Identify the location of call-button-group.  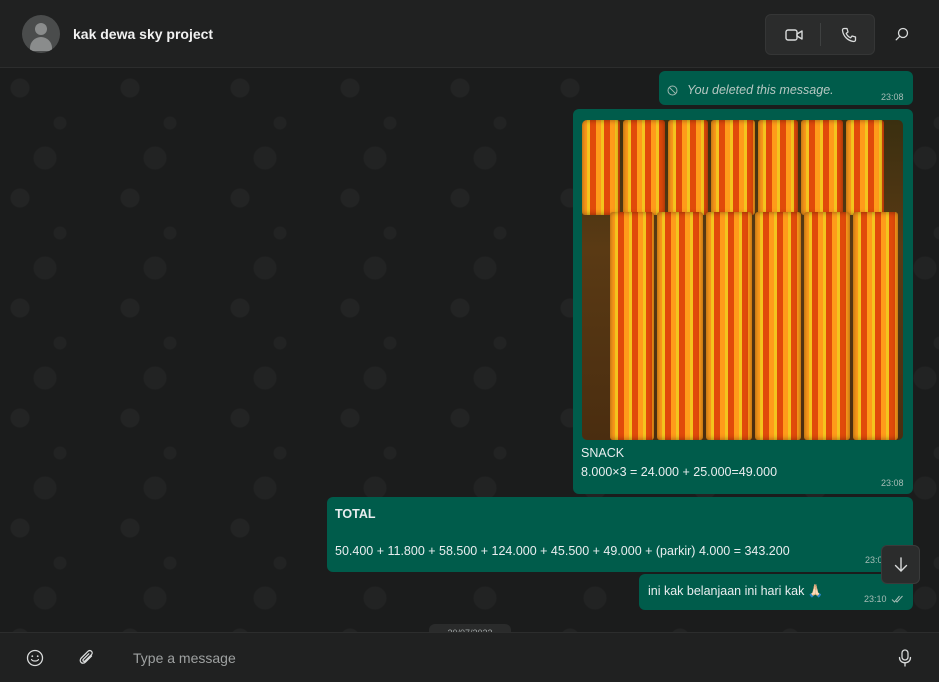
(820, 34).